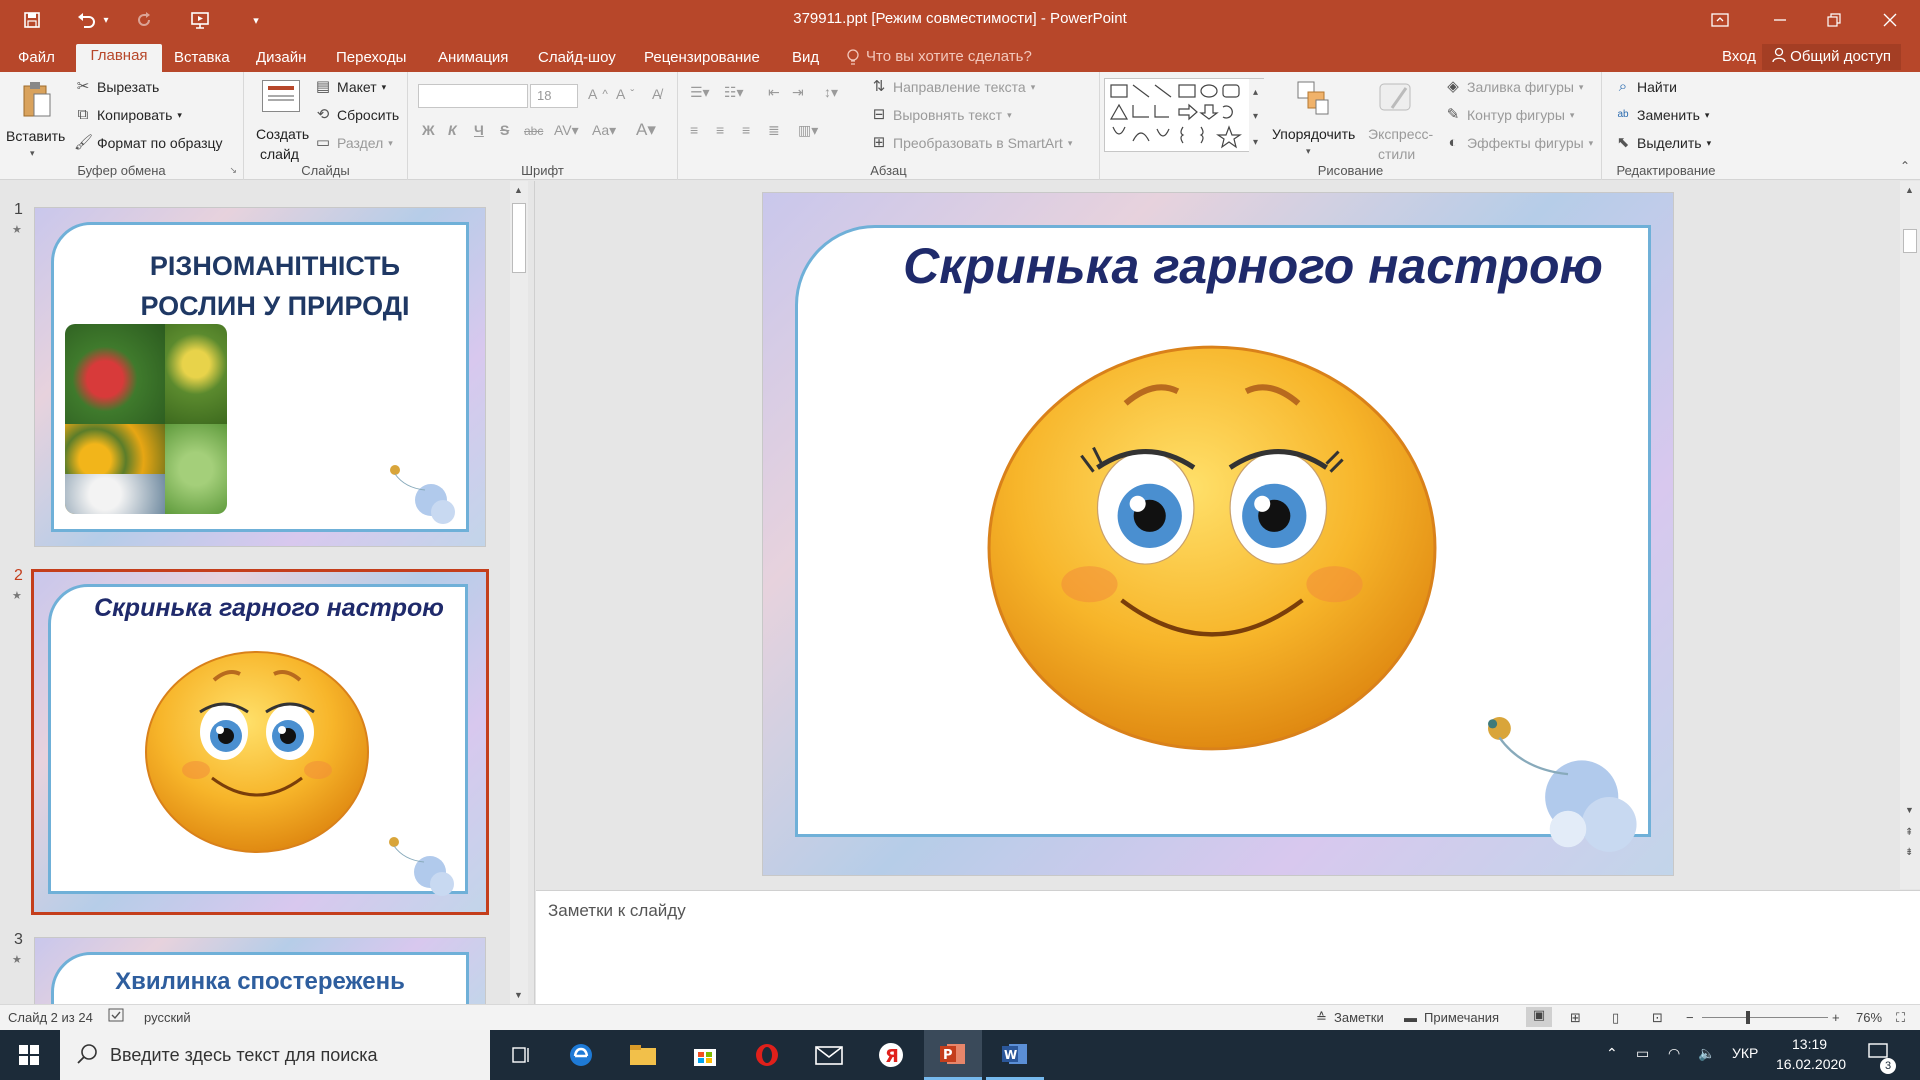 The height and width of the screenshot is (1080, 1920). I want to click on restore-icon, so click(1834, 20).